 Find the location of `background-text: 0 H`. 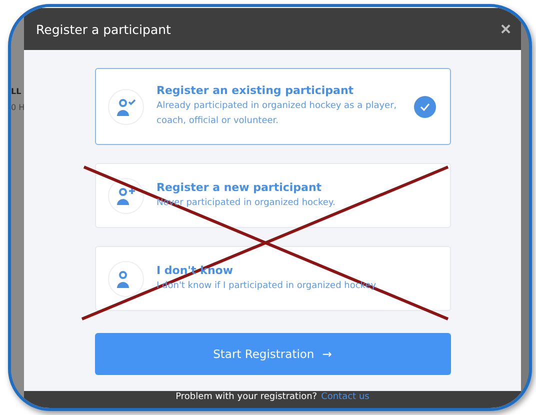

background-text: 0 H is located at coordinates (18, 107).